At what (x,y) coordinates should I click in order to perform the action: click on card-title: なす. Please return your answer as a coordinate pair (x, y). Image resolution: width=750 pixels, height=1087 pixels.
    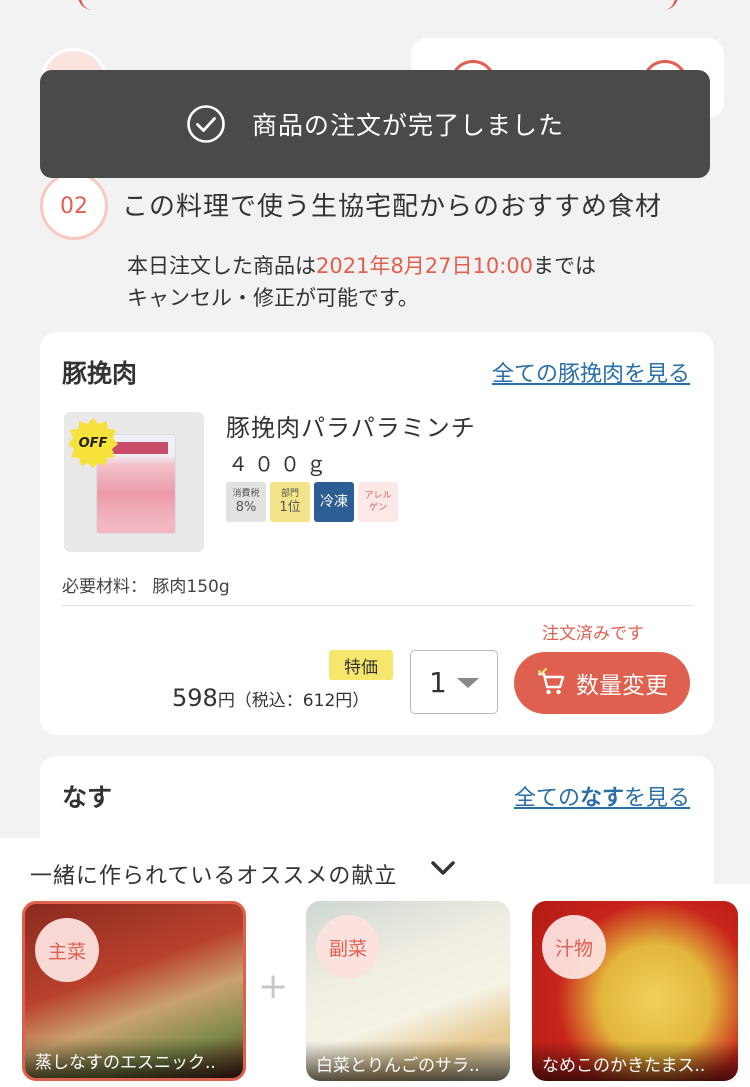
    Looking at the image, I should click on (87, 797).